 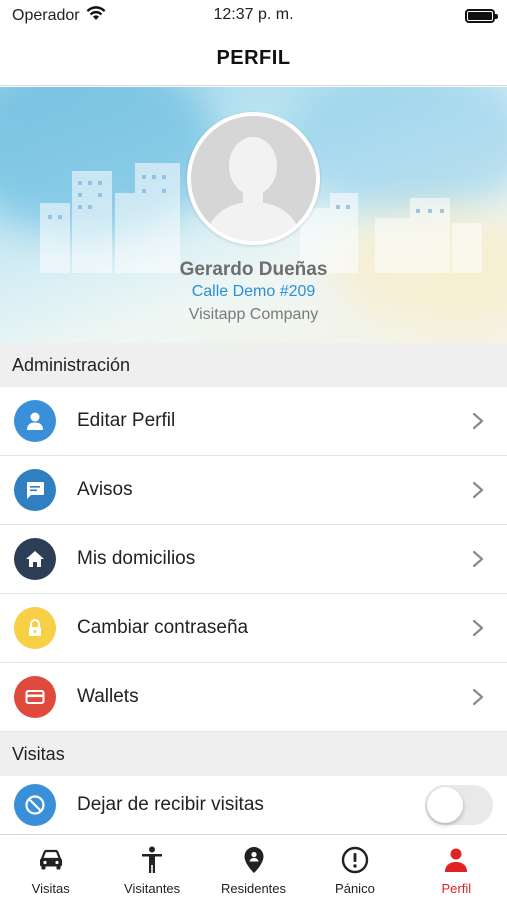 I want to click on page-title: PERFIL, so click(x=253, y=58).